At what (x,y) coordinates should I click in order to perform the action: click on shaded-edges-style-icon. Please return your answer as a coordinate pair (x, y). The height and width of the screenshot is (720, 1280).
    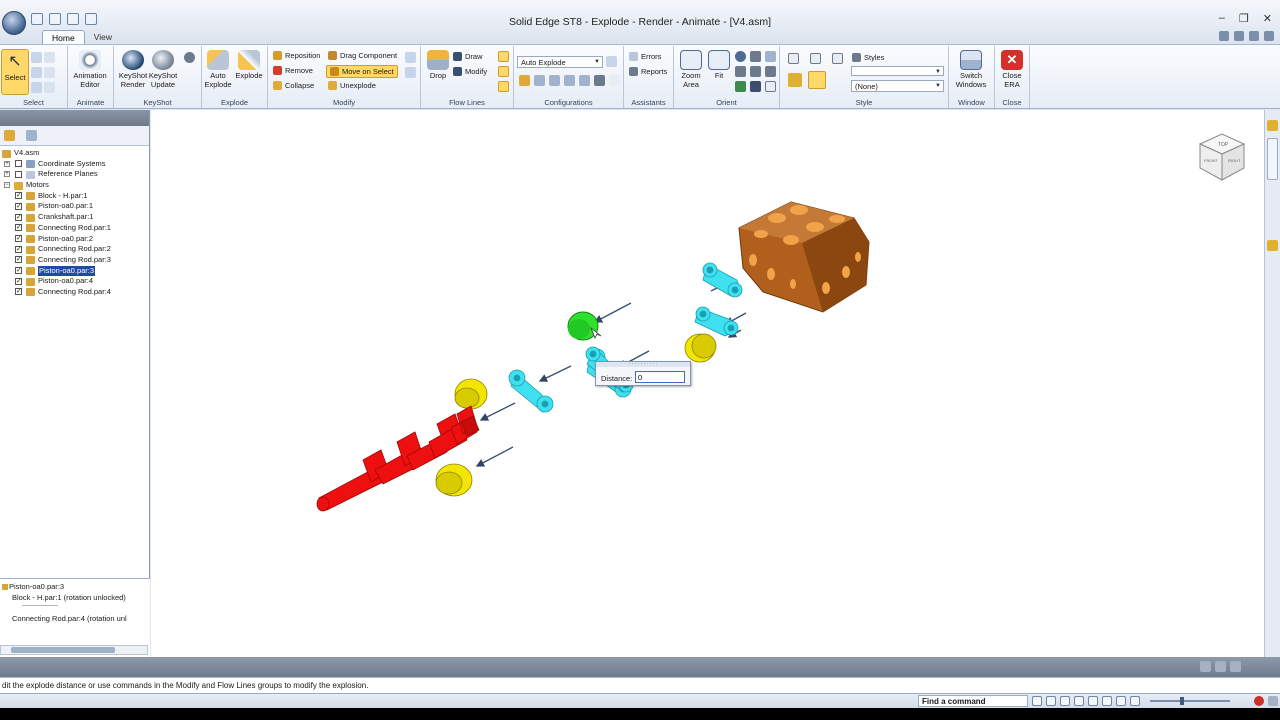
    Looking at the image, I should click on (817, 80).